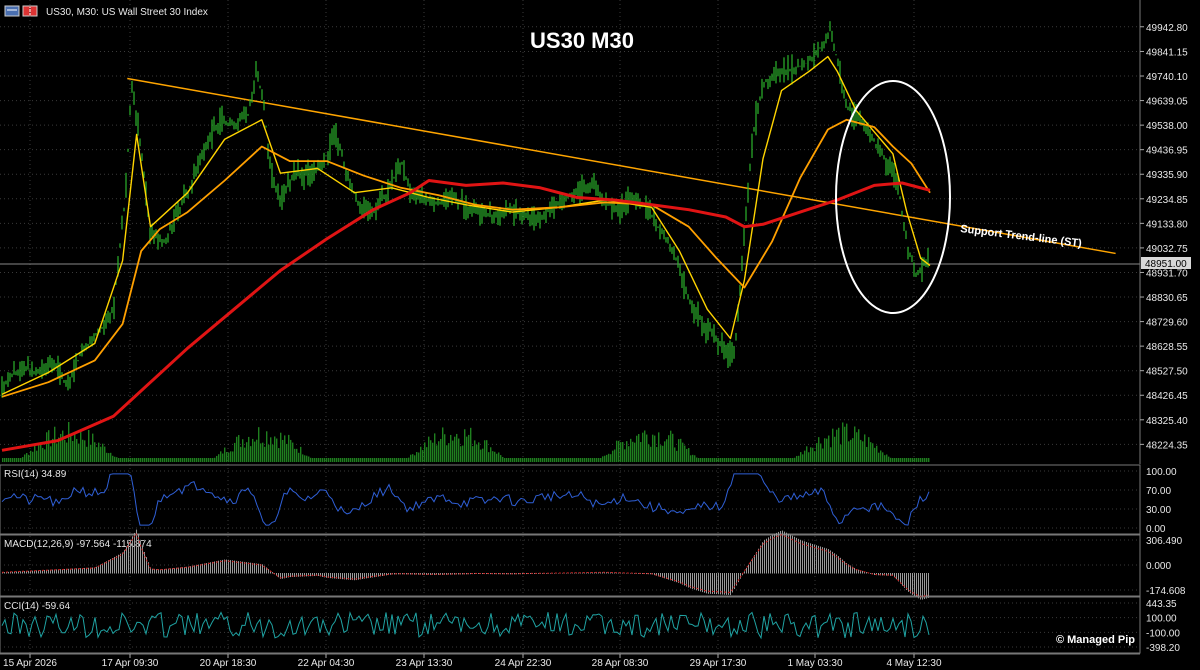  What do you see at coordinates (1167, 224) in the screenshot?
I see `price-tick-label: 49133.80` at bounding box center [1167, 224].